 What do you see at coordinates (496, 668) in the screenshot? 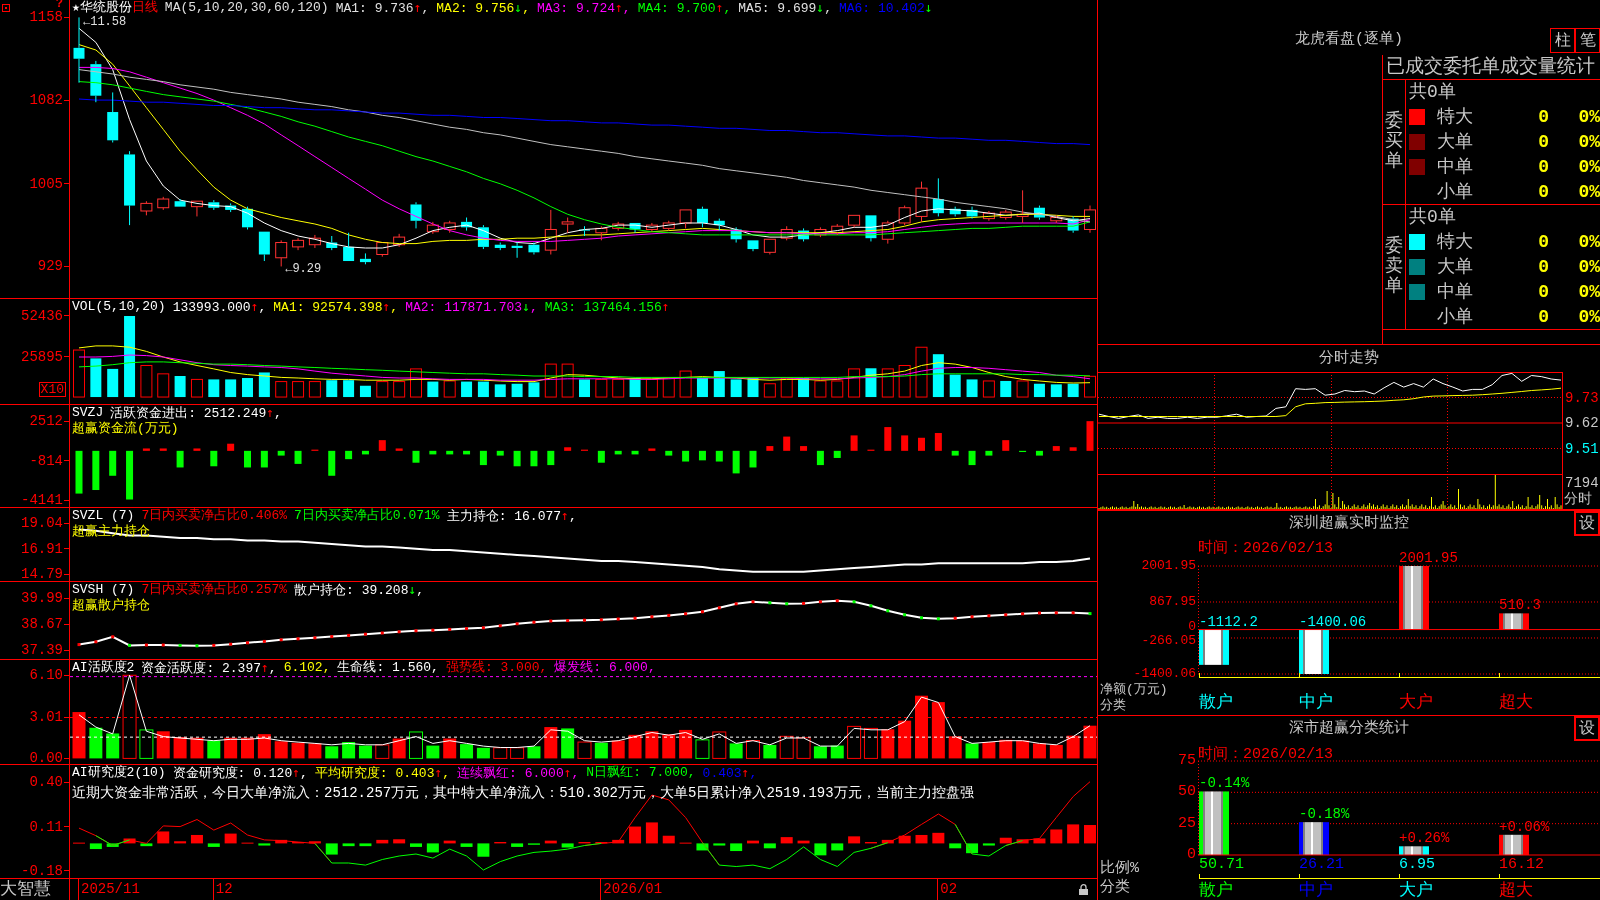
I see `indicator-reading: 强势线: 3.000,` at bounding box center [496, 668].